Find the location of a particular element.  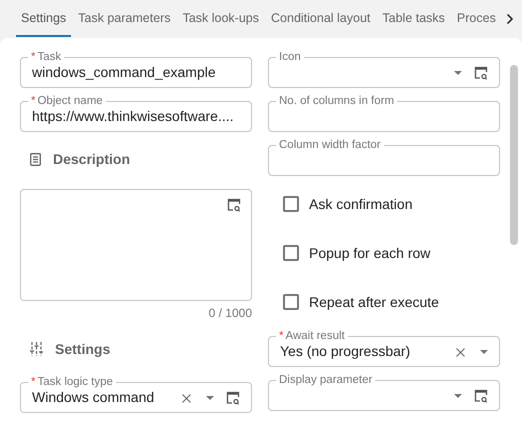

form-field: Column width factor is located at coordinates (384, 157).